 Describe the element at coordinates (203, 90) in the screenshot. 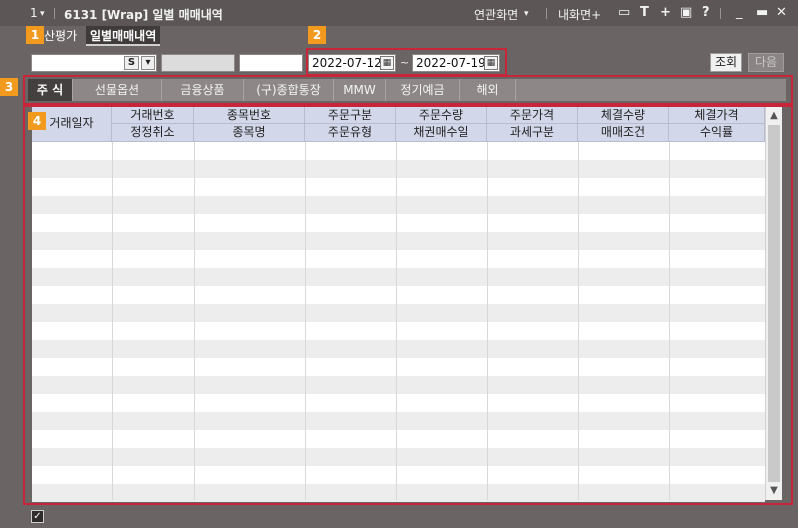

I see `tab-financial-products: 금융상품` at that location.